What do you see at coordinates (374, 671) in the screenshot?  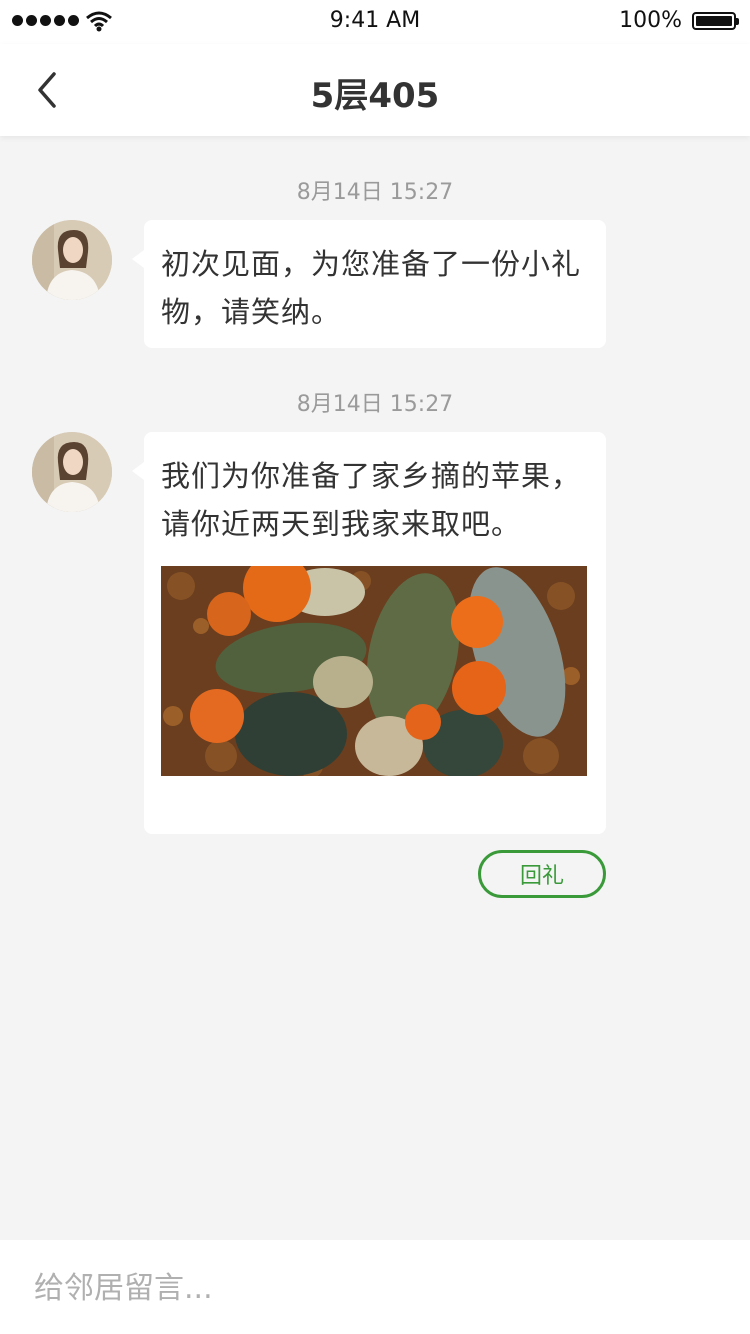 I see `message-photo` at bounding box center [374, 671].